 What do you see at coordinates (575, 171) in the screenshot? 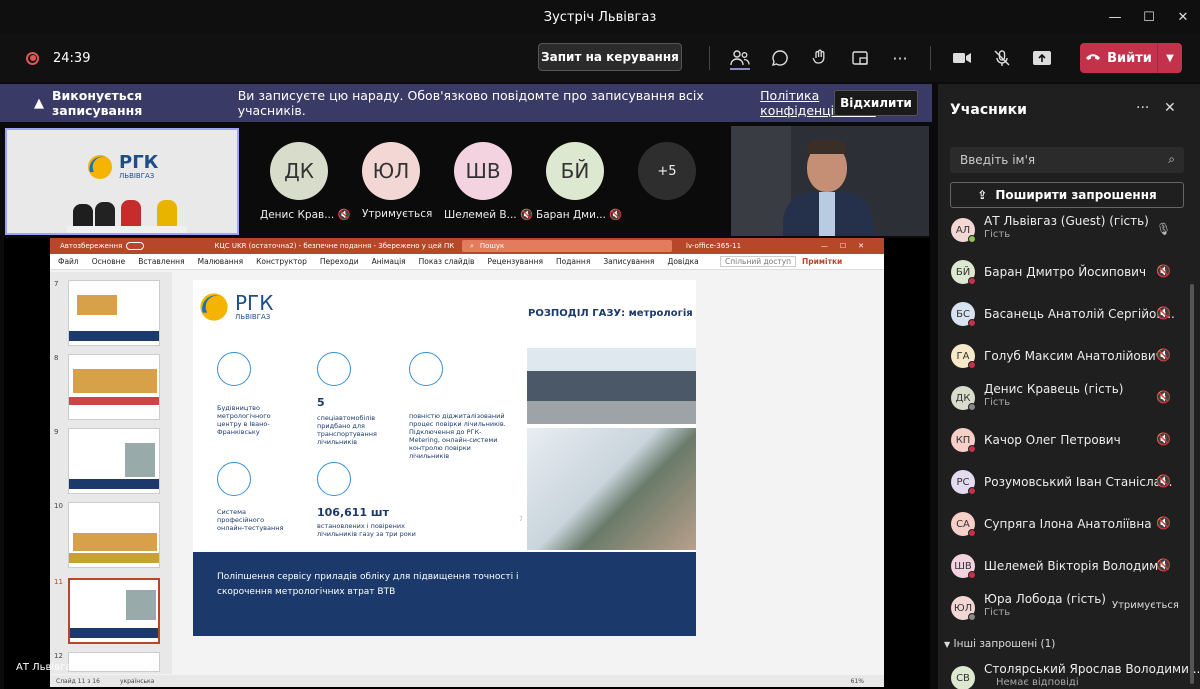
I see `avatar: БЙ` at bounding box center [575, 171].